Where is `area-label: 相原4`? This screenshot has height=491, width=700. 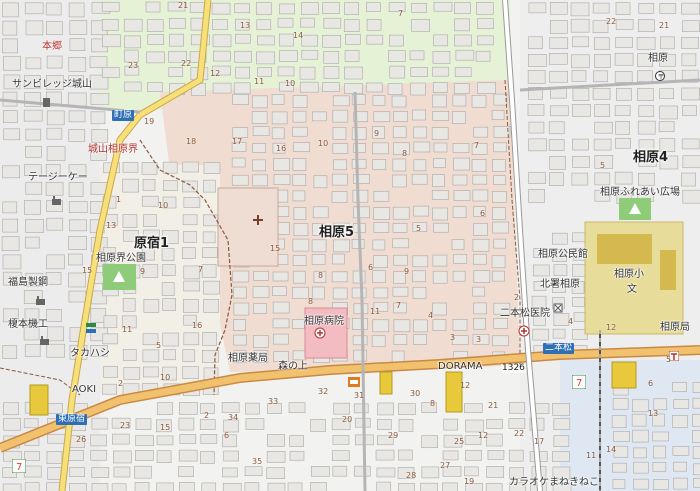 area-label: 相原4 is located at coordinates (651, 157).